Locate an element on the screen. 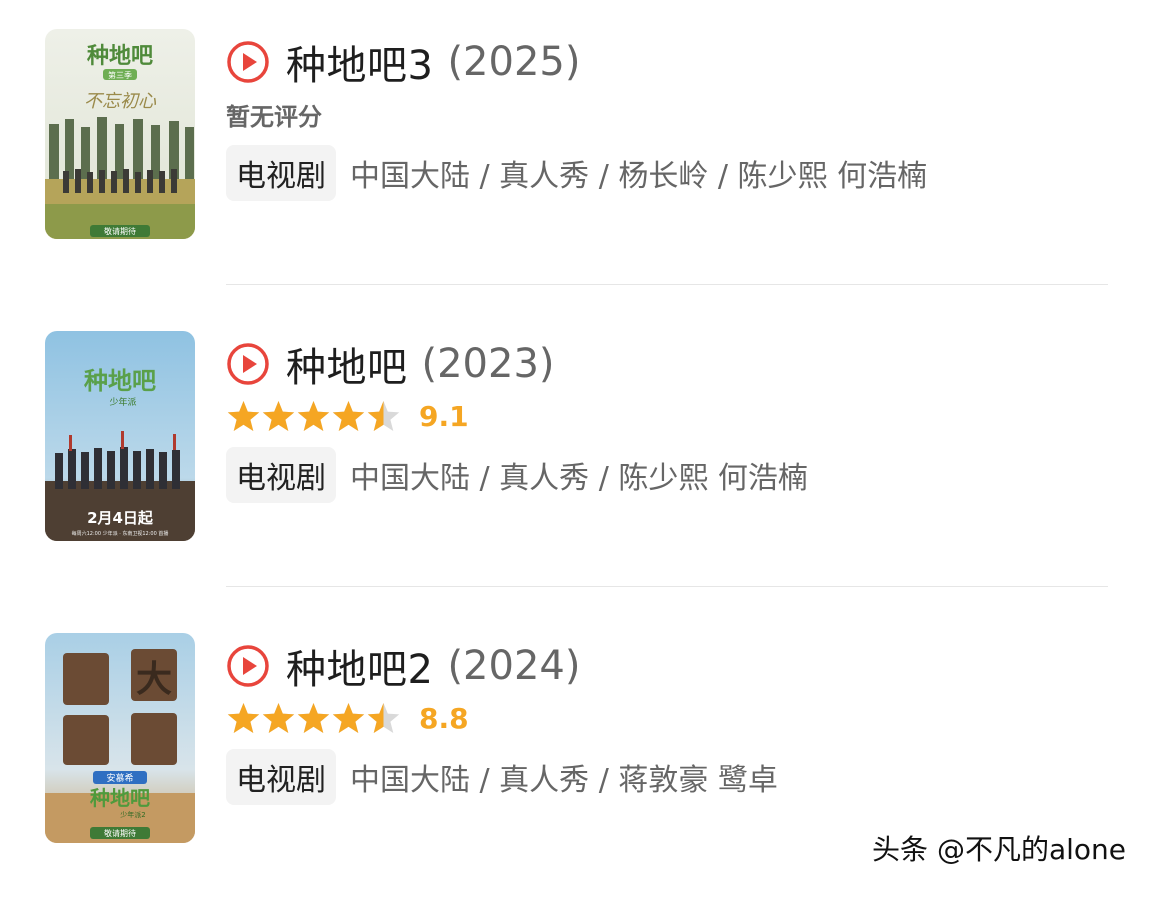 This screenshot has height=904, width=1152. no-rating-label: 暂无评分 is located at coordinates (274, 116).